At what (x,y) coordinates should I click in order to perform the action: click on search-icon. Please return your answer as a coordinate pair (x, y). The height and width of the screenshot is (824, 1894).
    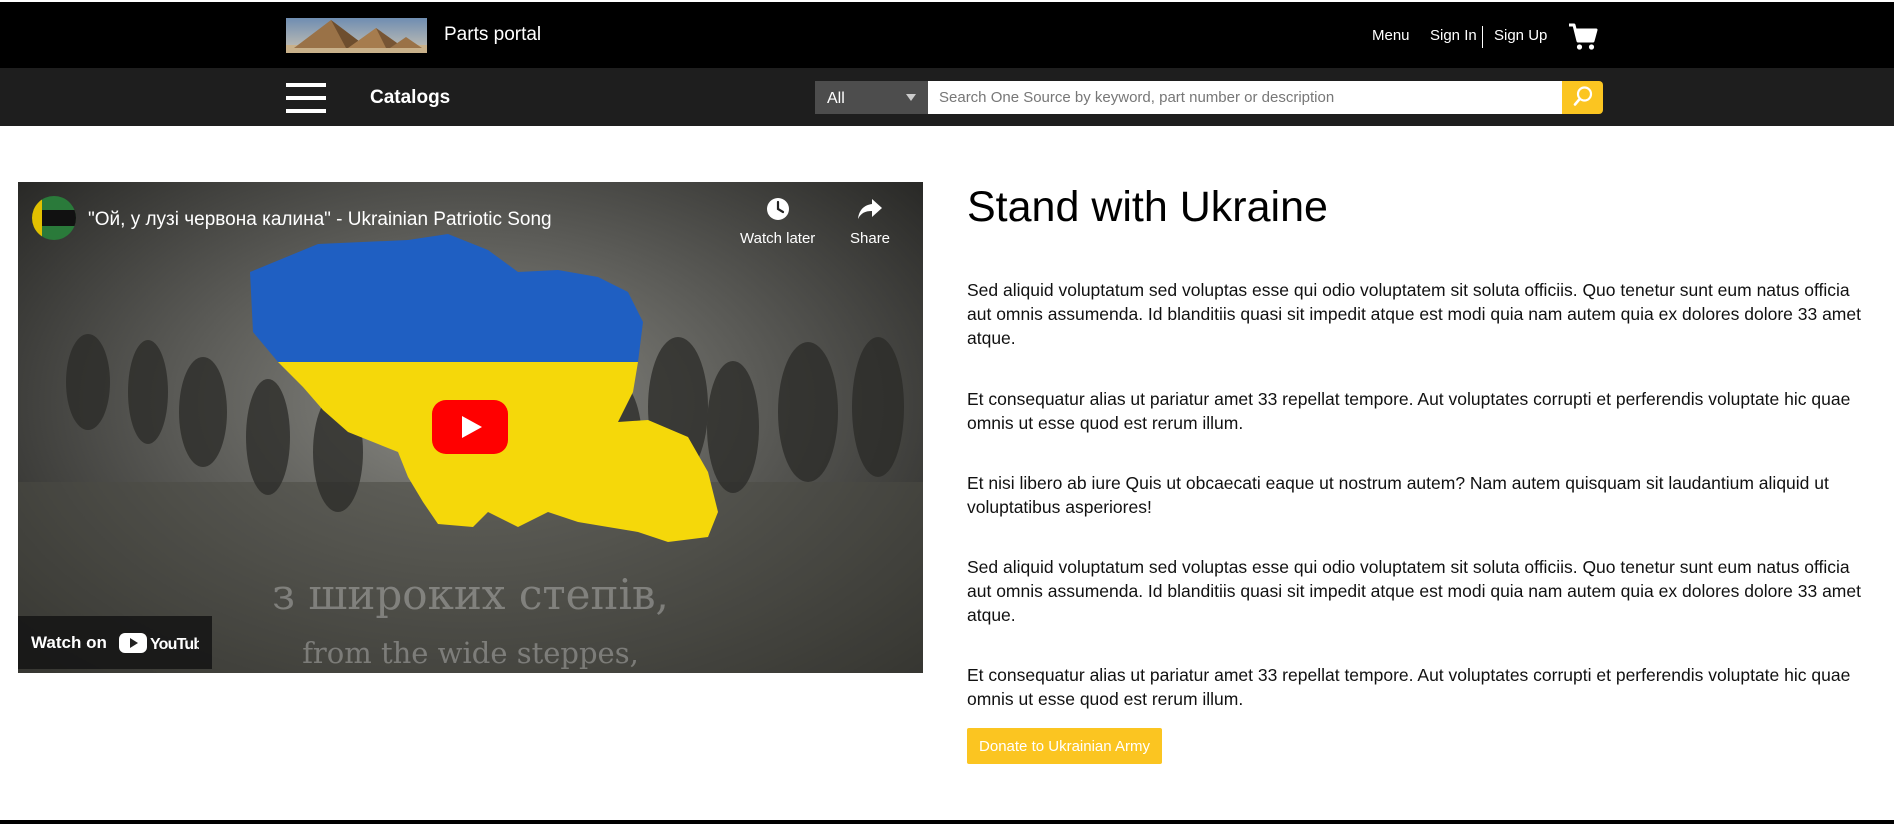
    Looking at the image, I should click on (1583, 96).